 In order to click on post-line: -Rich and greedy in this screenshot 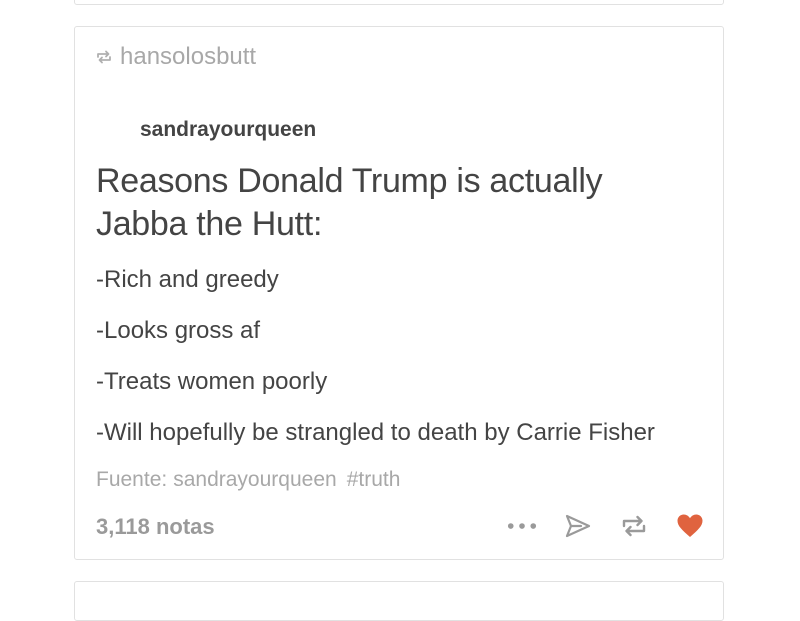, I will do `click(187, 279)`.